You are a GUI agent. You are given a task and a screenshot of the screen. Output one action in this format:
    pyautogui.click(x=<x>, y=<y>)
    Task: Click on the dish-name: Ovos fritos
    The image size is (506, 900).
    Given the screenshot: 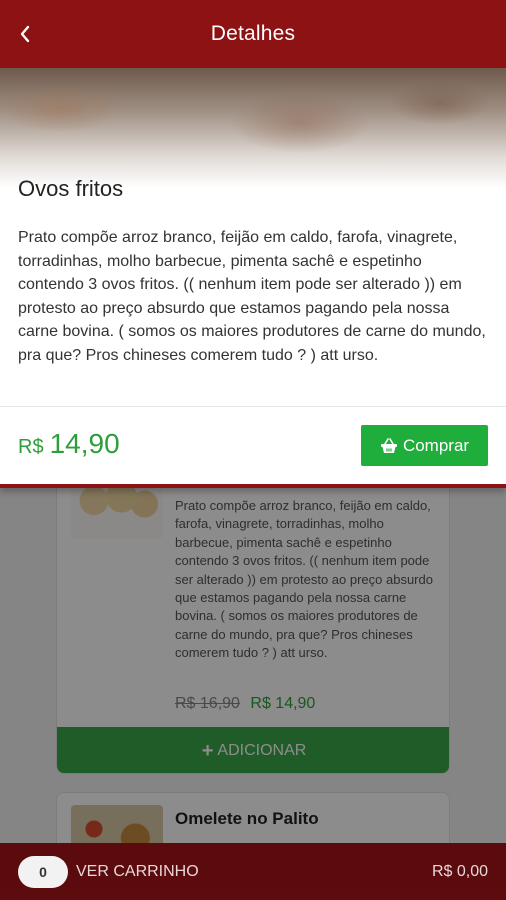 What is the action you would take?
    pyautogui.click(x=71, y=188)
    